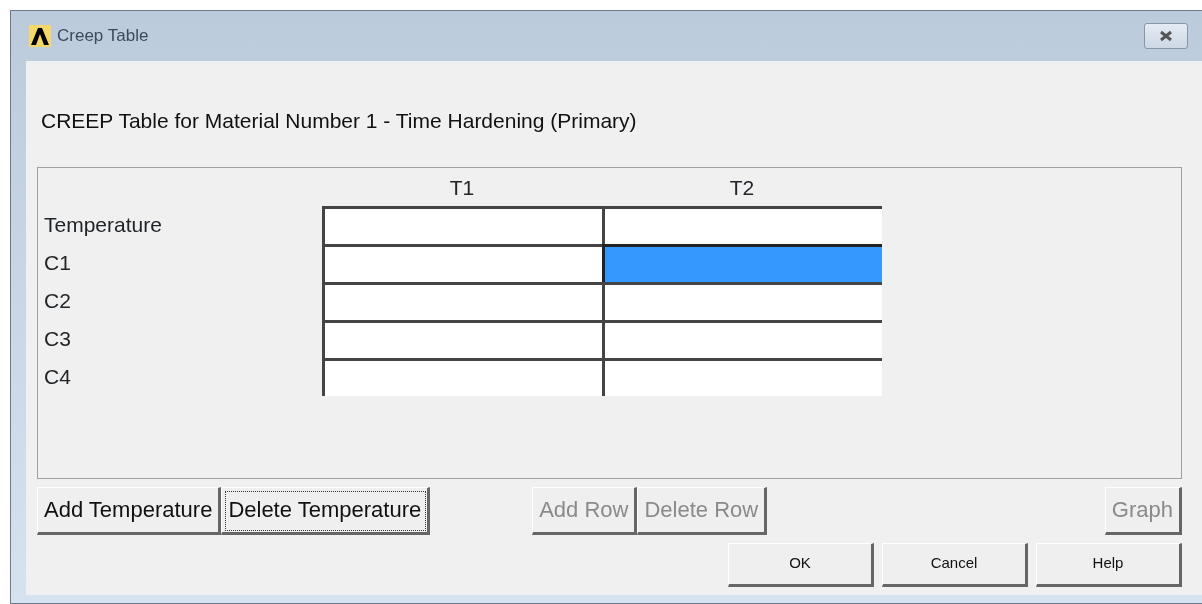 The image size is (1202, 604). What do you see at coordinates (1109, 564) in the screenshot?
I see `dialog-button: Help` at bounding box center [1109, 564].